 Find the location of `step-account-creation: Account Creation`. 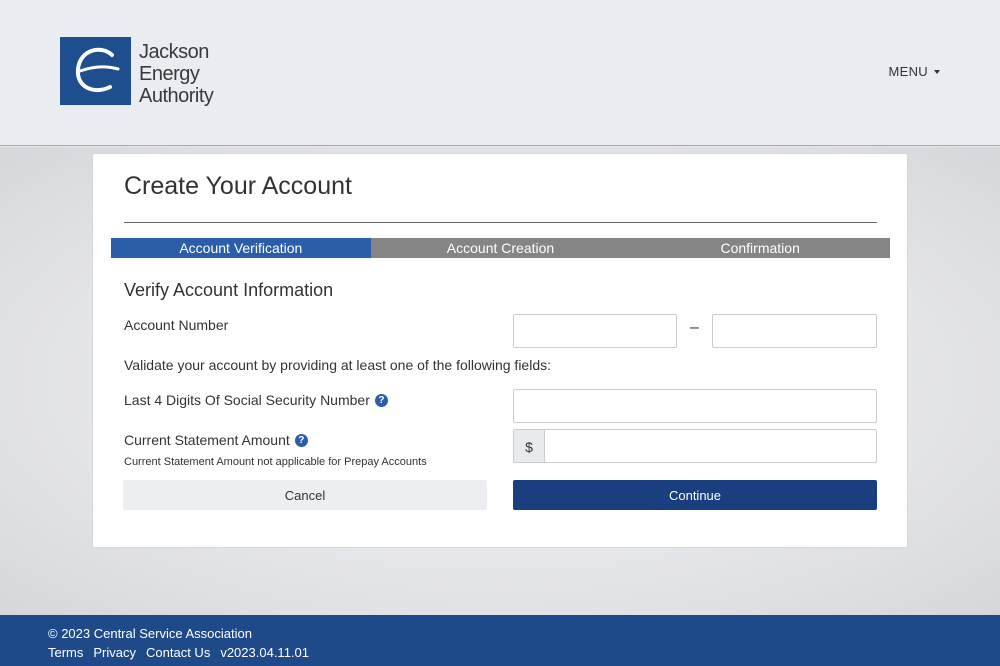

step-account-creation: Account Creation is located at coordinates (500, 248).